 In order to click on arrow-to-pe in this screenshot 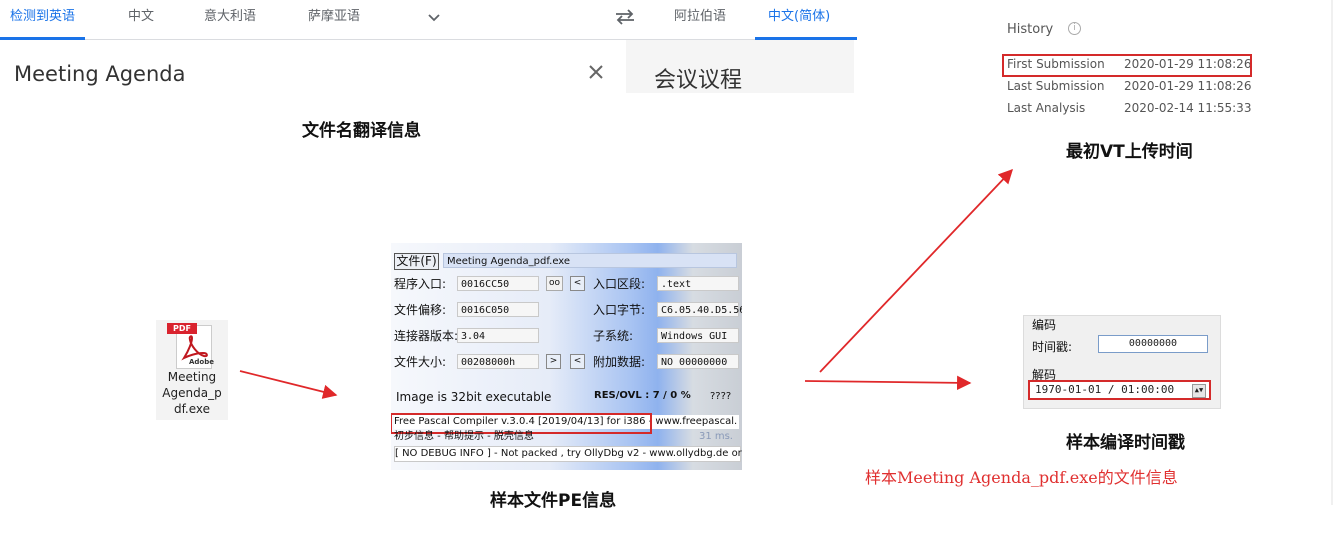, I will do `click(288, 384)`.